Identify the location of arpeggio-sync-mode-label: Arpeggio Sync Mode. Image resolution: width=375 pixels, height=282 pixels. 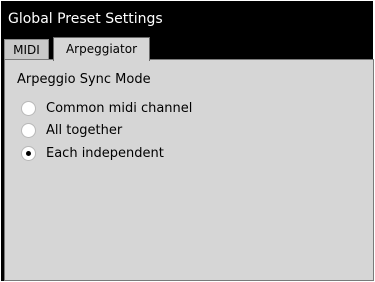
(84, 79).